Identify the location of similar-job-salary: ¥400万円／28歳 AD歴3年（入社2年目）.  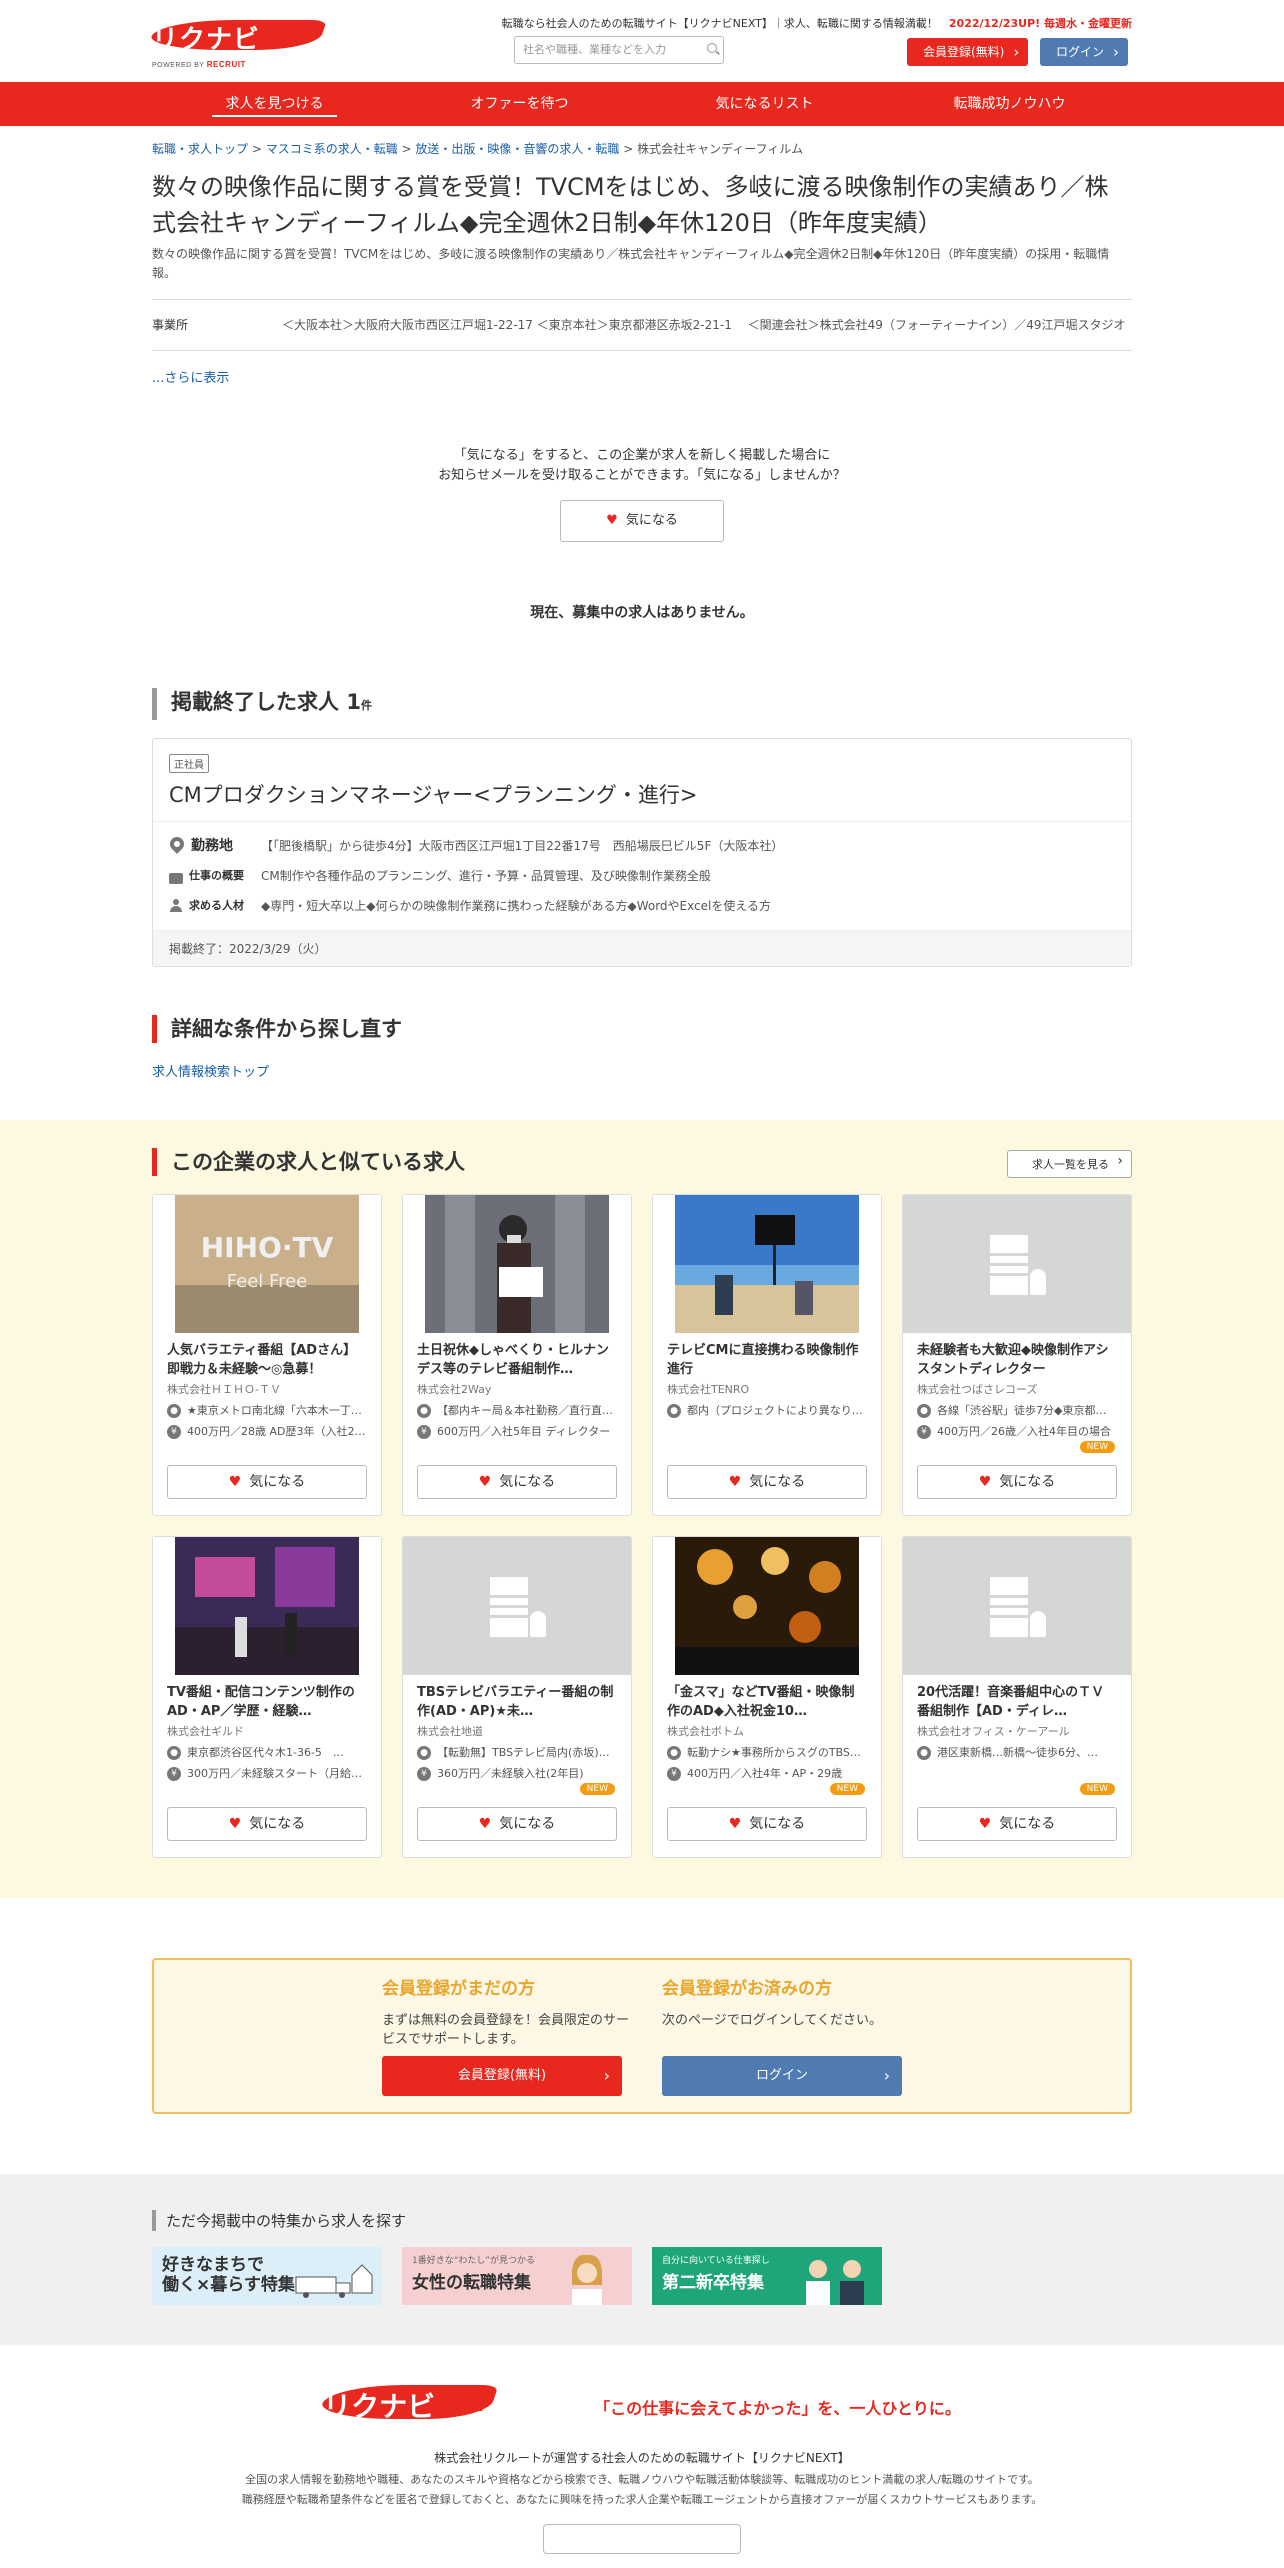
(267, 1431).